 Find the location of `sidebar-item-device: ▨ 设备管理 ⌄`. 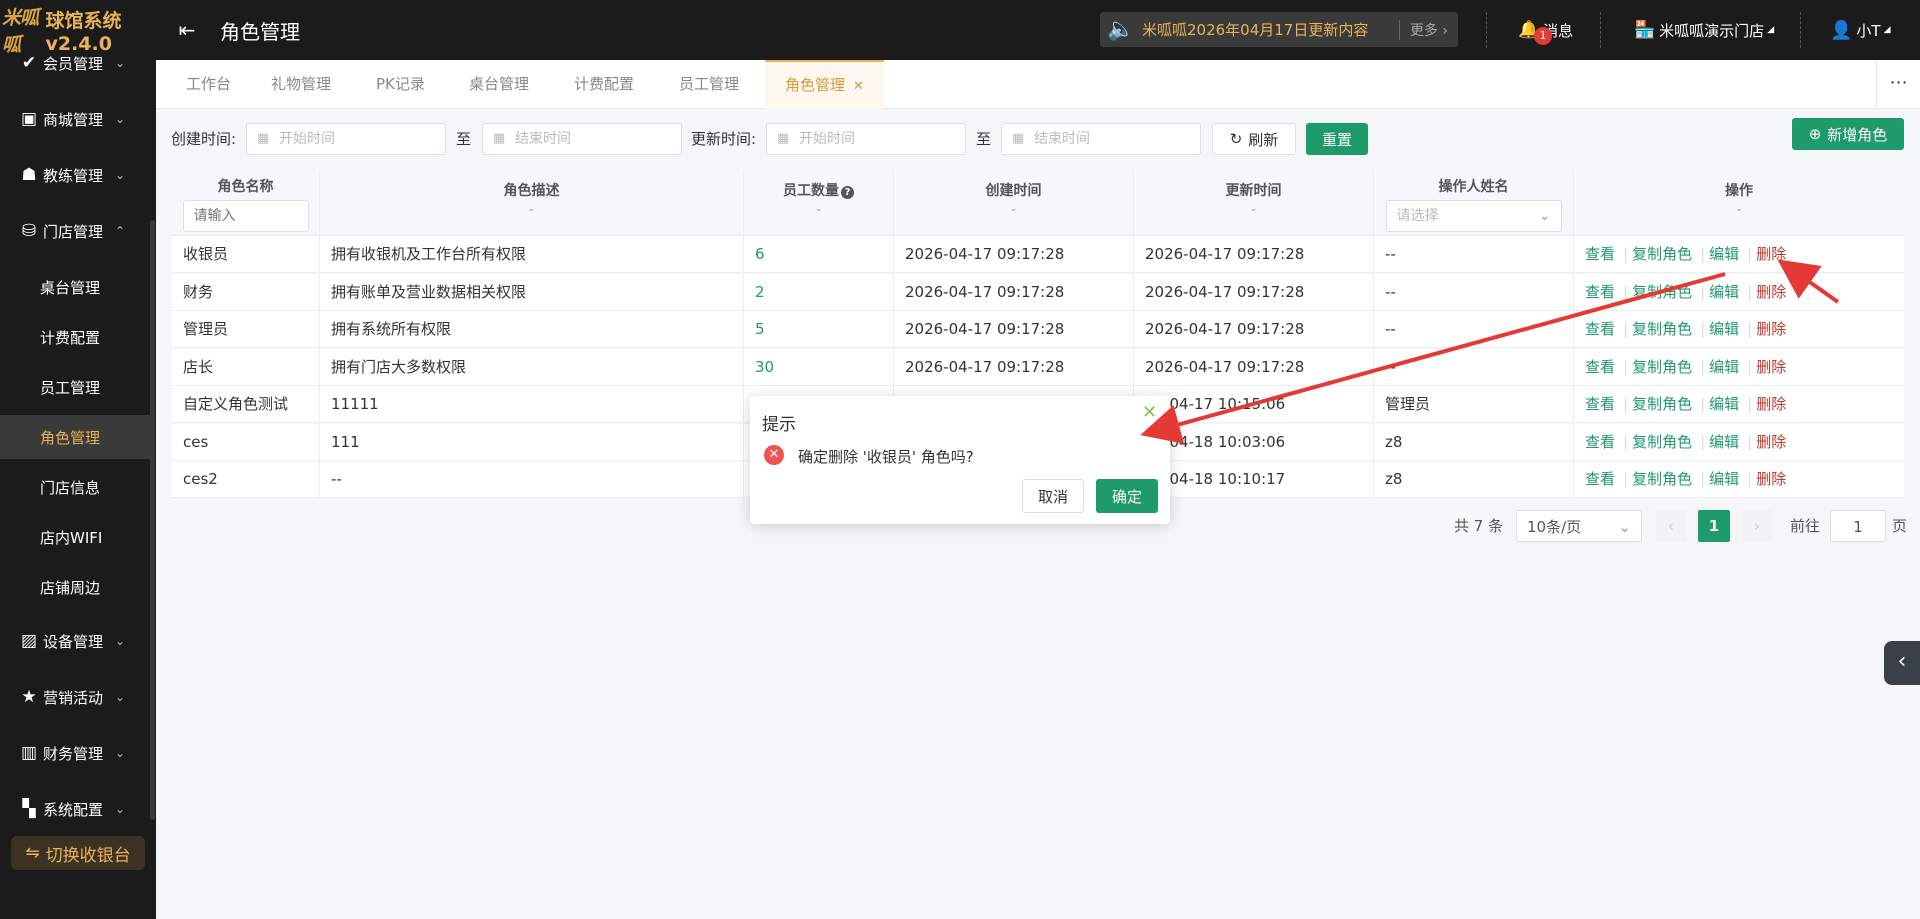

sidebar-item-device: ▨ 设备管理 ⌄ is located at coordinates (75, 641).